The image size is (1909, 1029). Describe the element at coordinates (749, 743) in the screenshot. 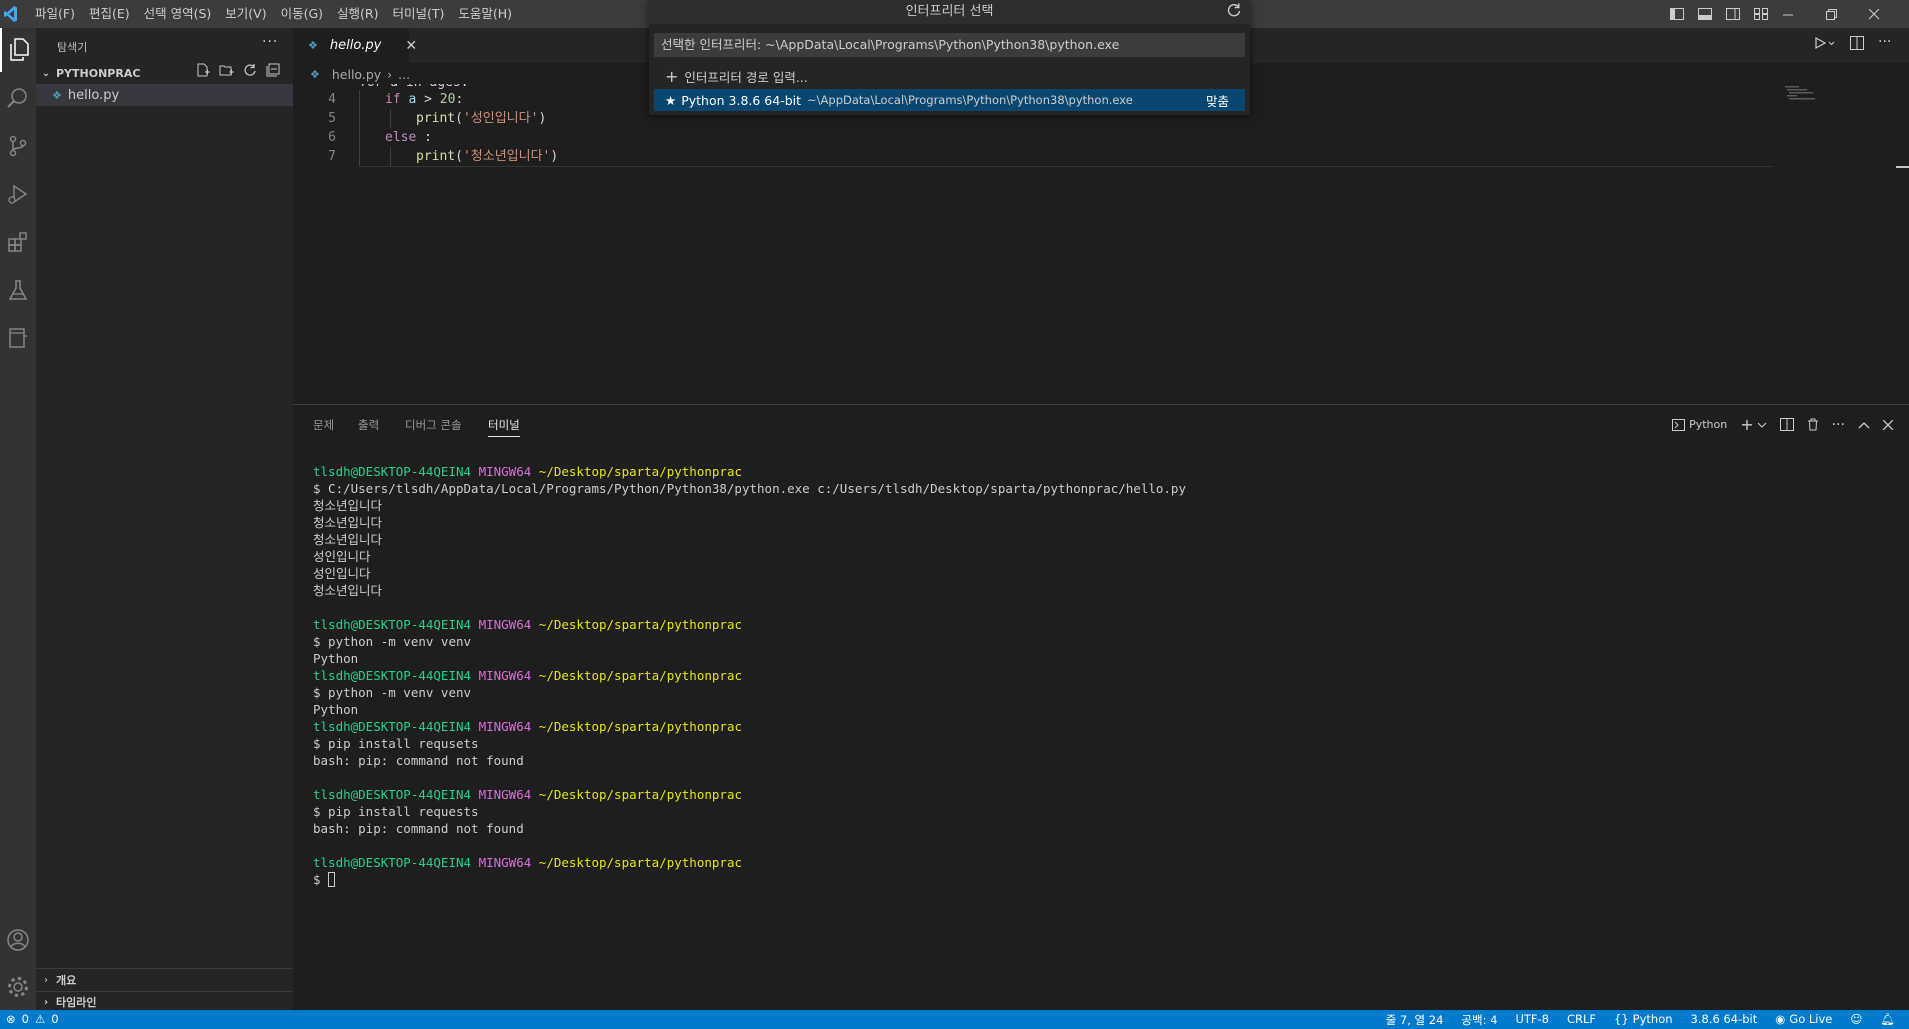

I see `terminal-line: $ pip install requsets` at that location.